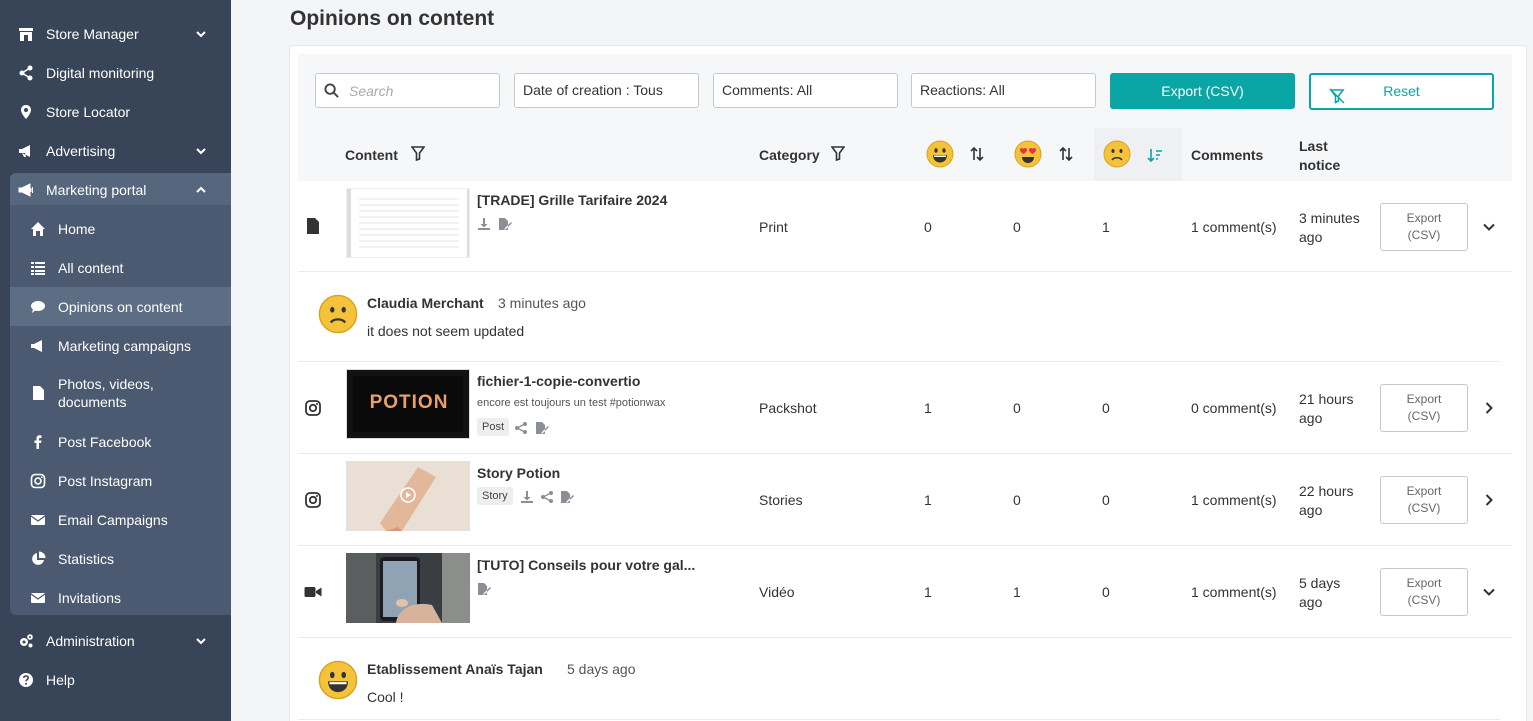 The image size is (1533, 721). What do you see at coordinates (115, 519) in the screenshot?
I see `sidebar-item-email-campaigns: Email Campaigns` at bounding box center [115, 519].